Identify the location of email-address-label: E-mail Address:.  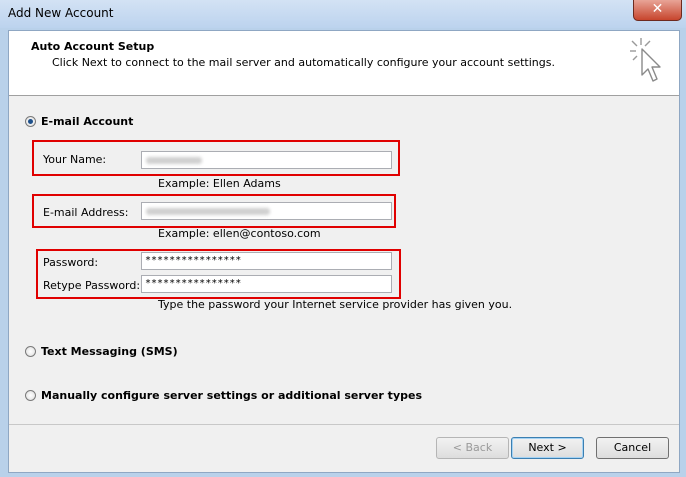
(86, 212).